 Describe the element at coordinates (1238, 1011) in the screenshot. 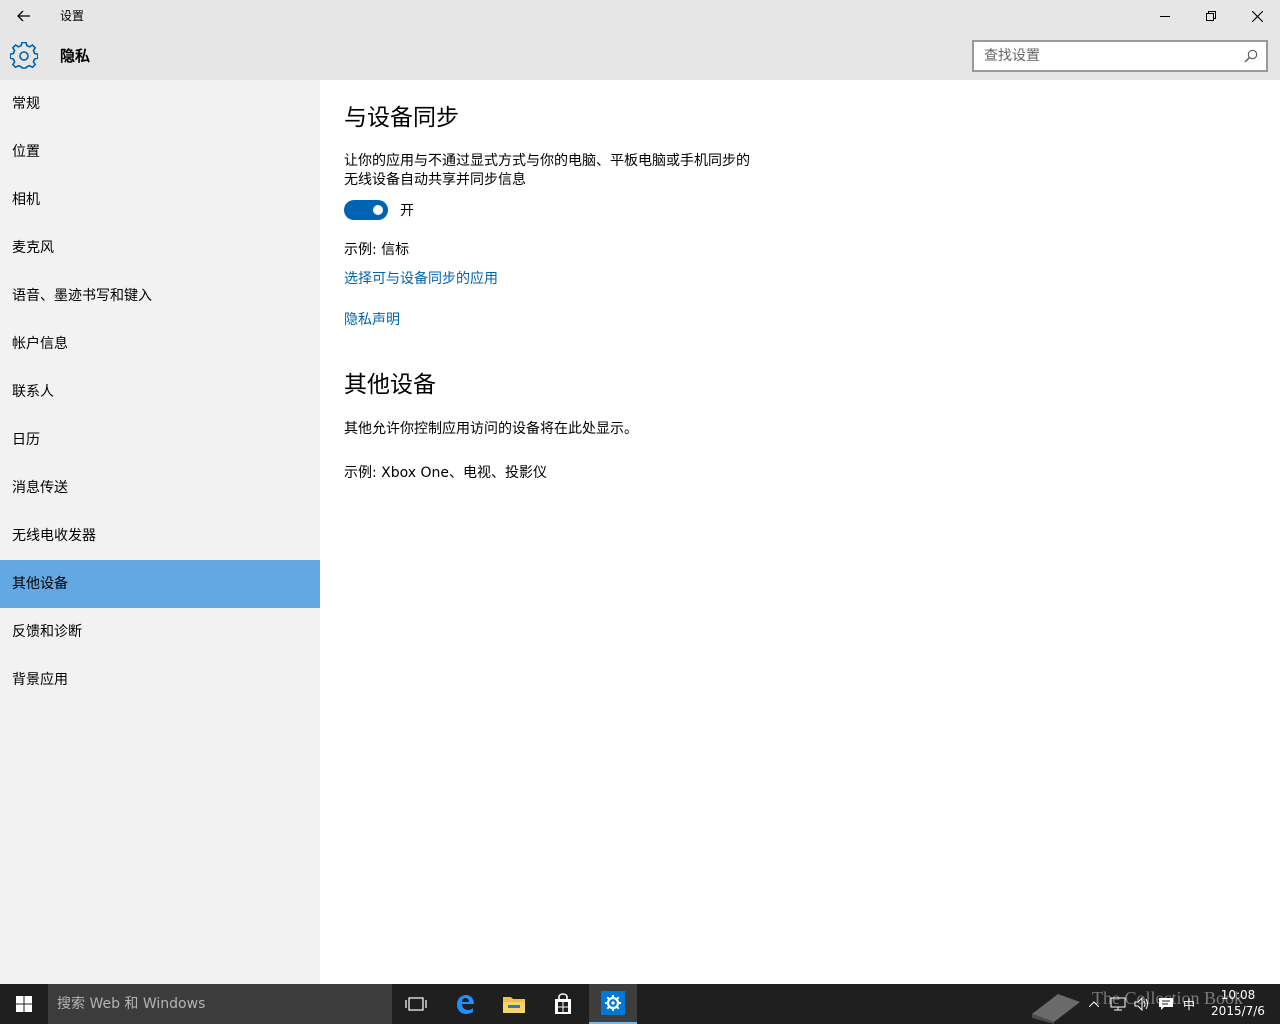

I see `clock-date: 2015/7/6` at that location.